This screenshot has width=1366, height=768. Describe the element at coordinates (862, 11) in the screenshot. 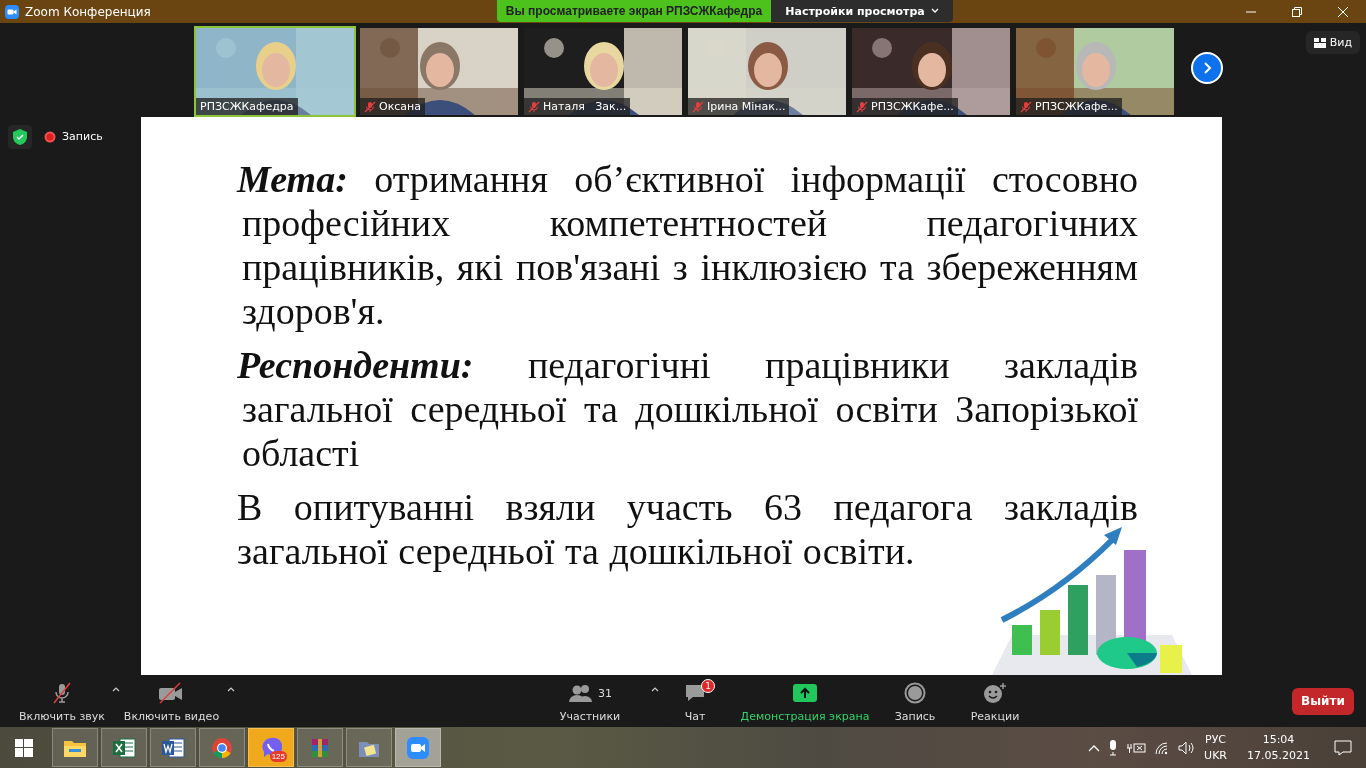

I see `view-options-button: Настройки просмотра` at that location.